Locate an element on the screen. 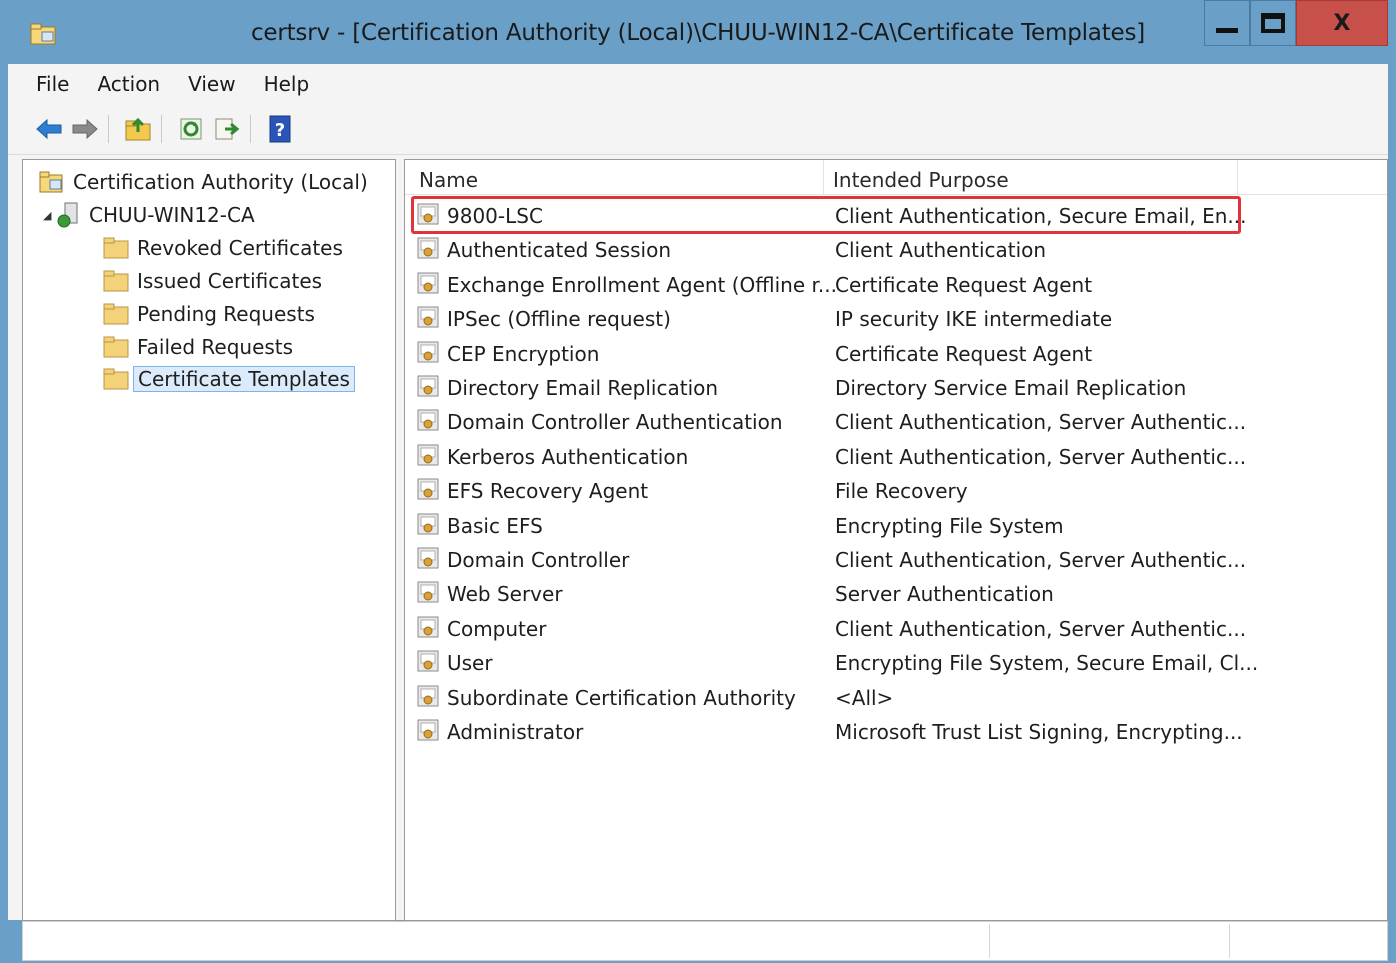 This screenshot has width=1396, height=963. help-icon: ? is located at coordinates (280, 129).